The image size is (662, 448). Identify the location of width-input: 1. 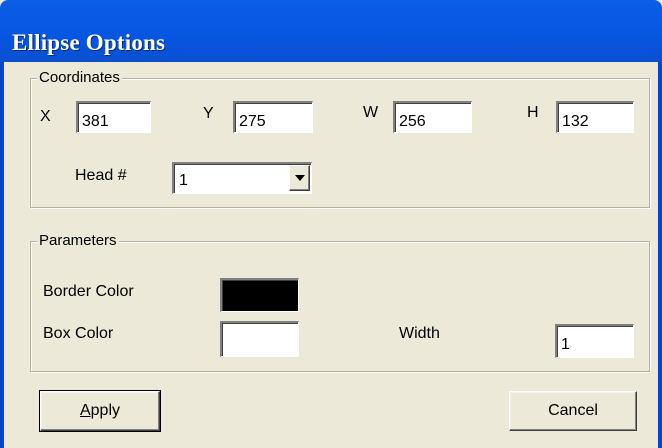
(594, 341).